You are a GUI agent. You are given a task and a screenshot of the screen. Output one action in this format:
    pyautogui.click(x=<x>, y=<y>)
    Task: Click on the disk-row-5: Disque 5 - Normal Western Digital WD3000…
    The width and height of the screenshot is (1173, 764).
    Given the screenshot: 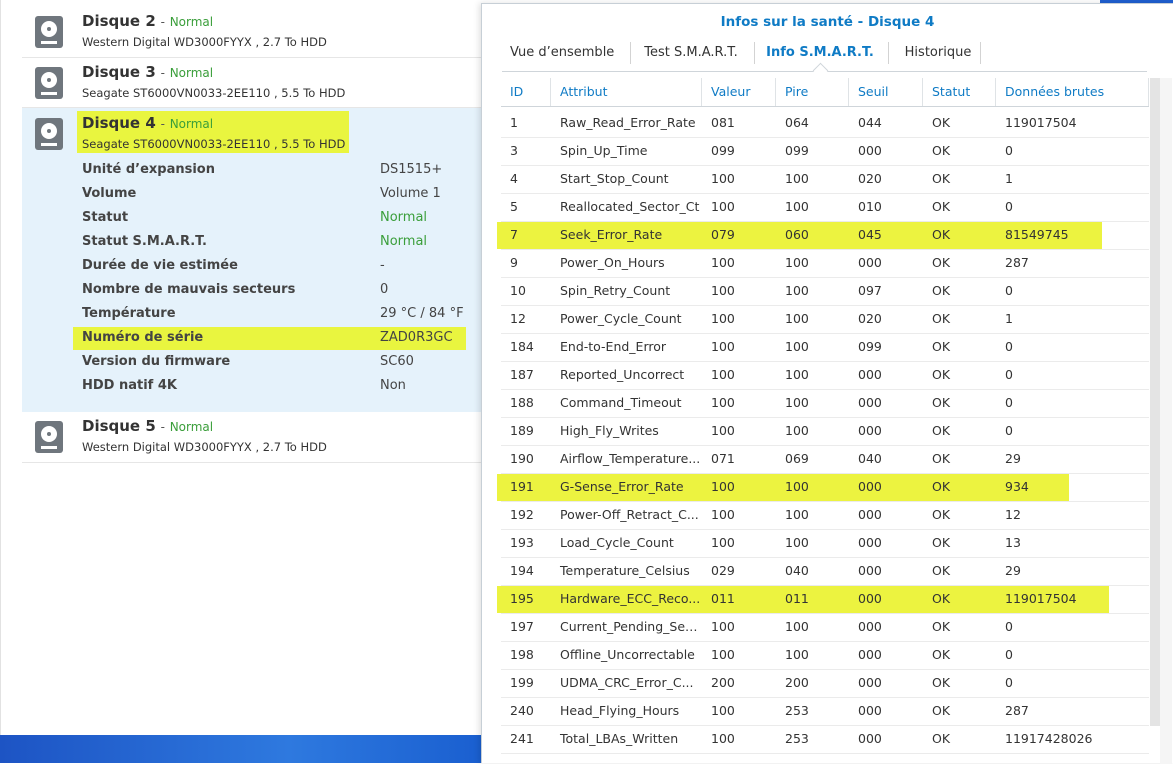 What is the action you would take?
    pyautogui.click(x=252, y=437)
    